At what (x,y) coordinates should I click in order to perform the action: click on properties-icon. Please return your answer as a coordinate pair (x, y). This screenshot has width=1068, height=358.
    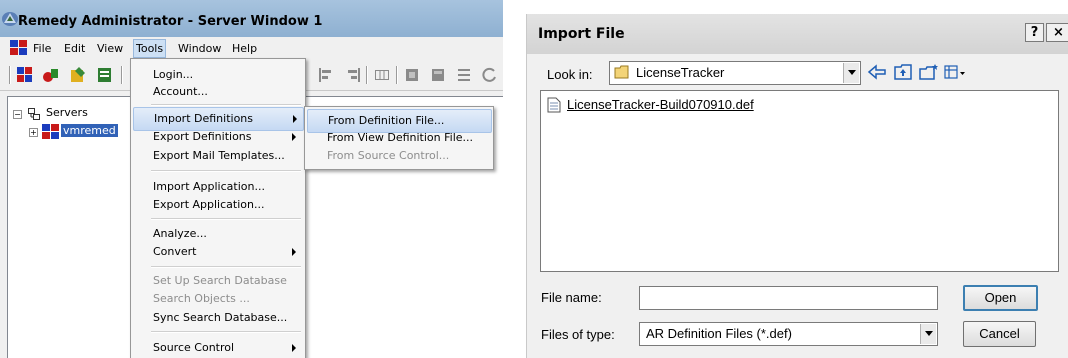
    Looking at the image, I should click on (105, 75).